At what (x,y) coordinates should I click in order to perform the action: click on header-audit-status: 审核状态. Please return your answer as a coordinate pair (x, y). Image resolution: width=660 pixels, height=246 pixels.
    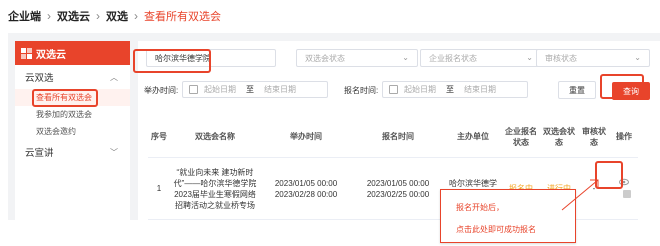
    Looking at the image, I should click on (594, 136).